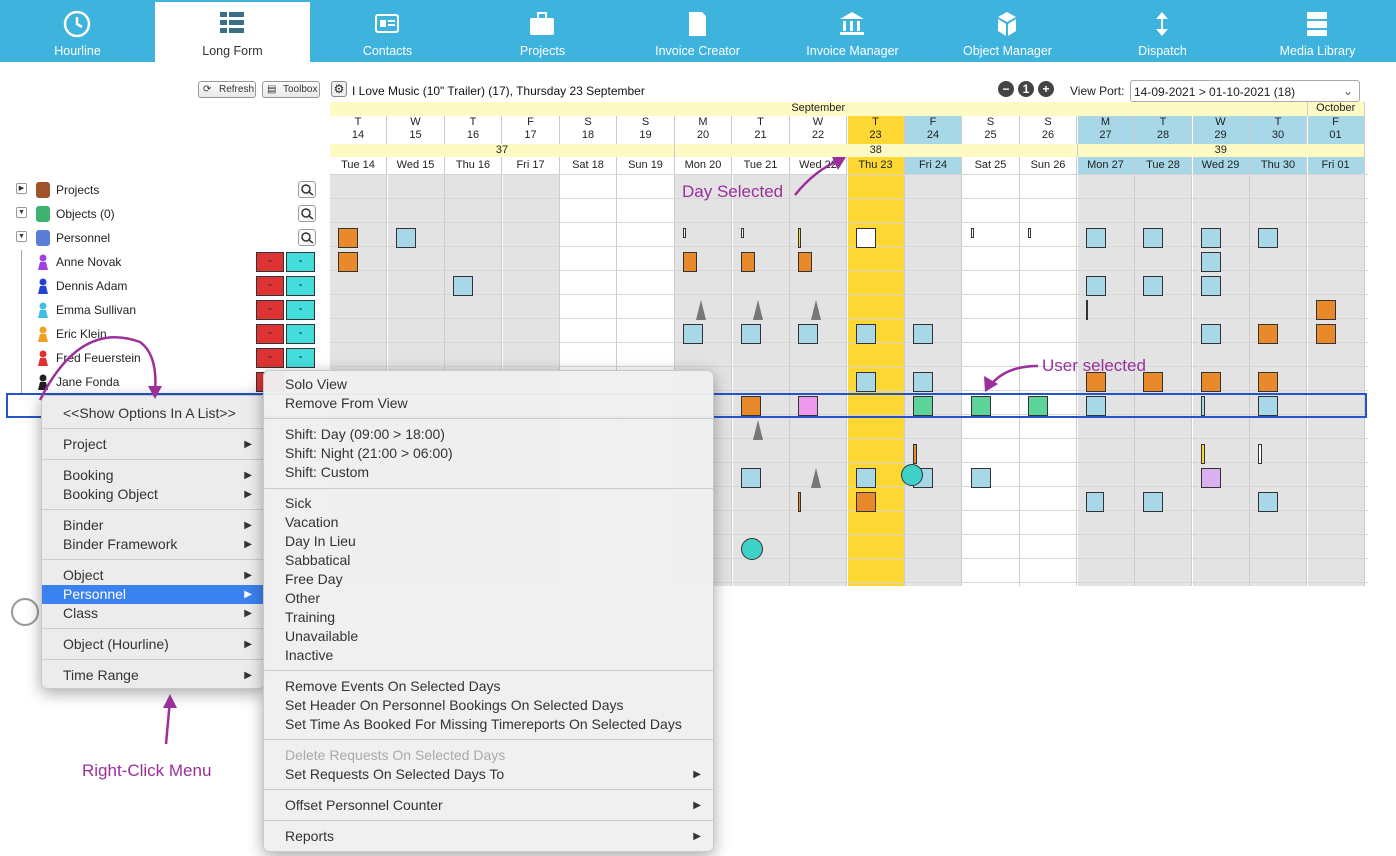  I want to click on refresh-button: ⟳ Refresh, so click(227, 89).